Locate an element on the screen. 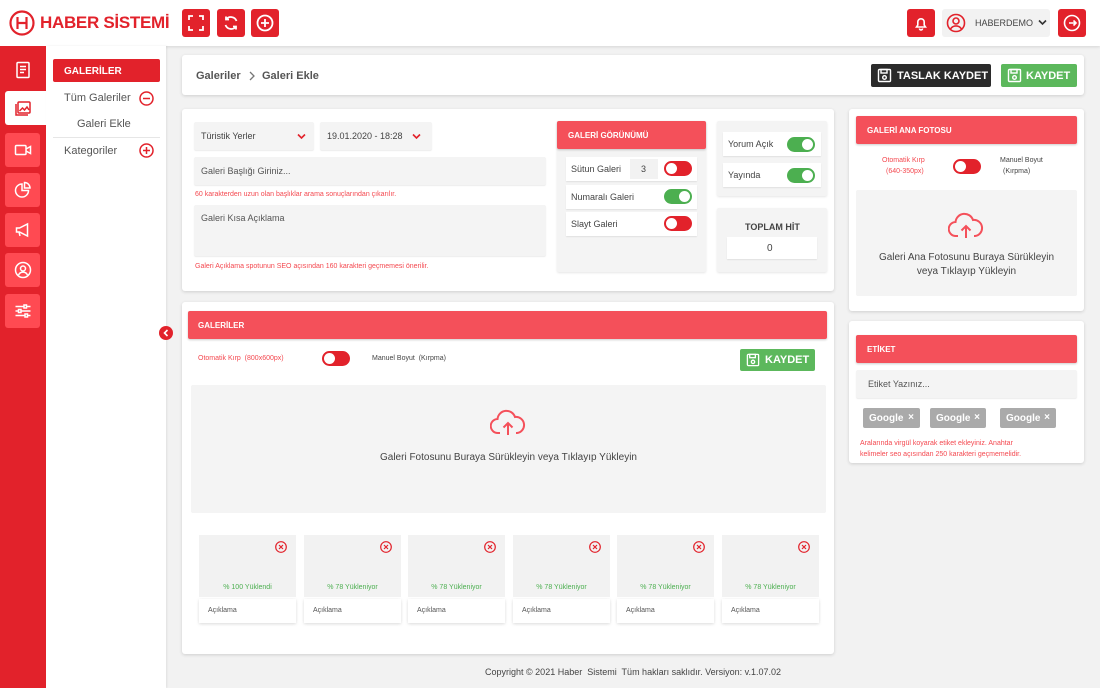 This screenshot has width=1100, height=688. sub-sidebar-title-label: GALERİLER is located at coordinates (93, 71).